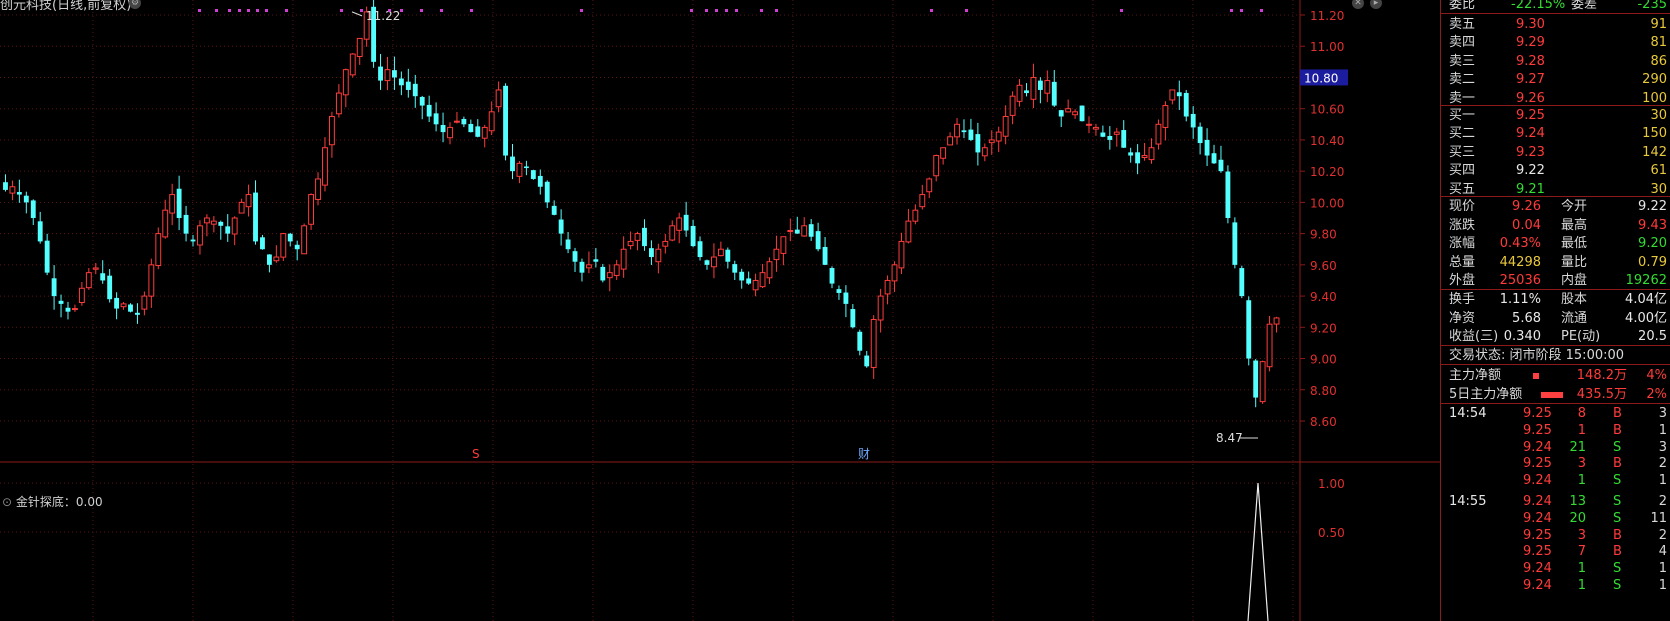  I want to click on tick-side: S, so click(1617, 481).